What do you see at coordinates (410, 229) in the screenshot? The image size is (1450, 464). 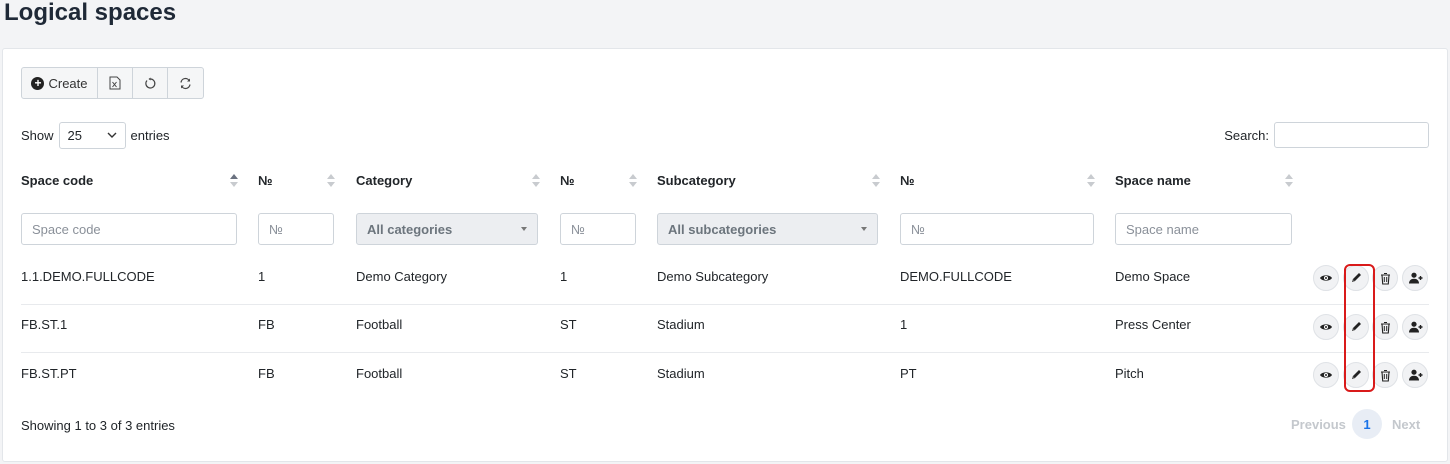 I see `category-filter-value: All categories` at bounding box center [410, 229].